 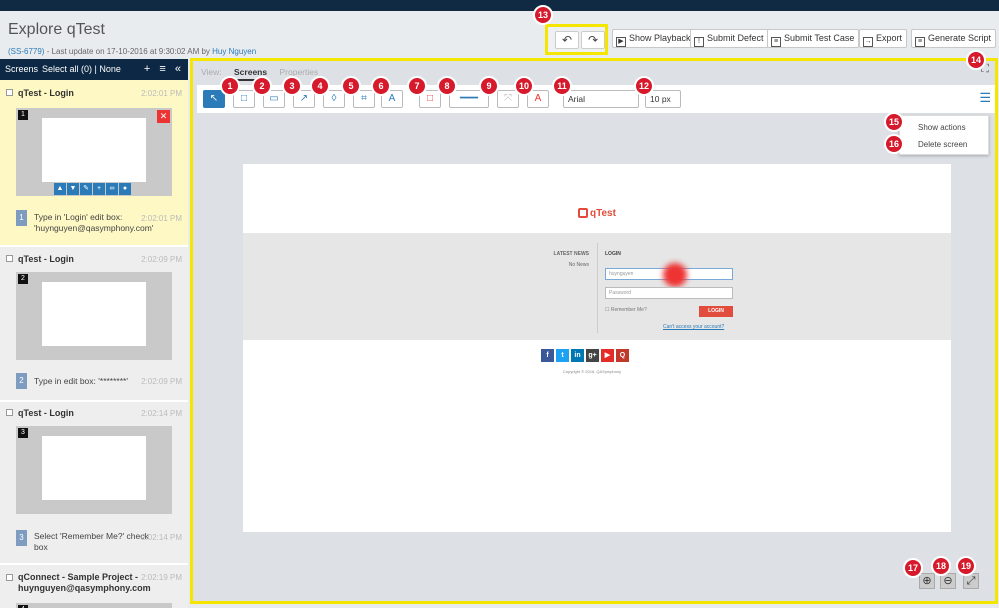 I want to click on thumbnail-actions: ▲ ▼ ✎ + ∞ ●, so click(x=93, y=188).